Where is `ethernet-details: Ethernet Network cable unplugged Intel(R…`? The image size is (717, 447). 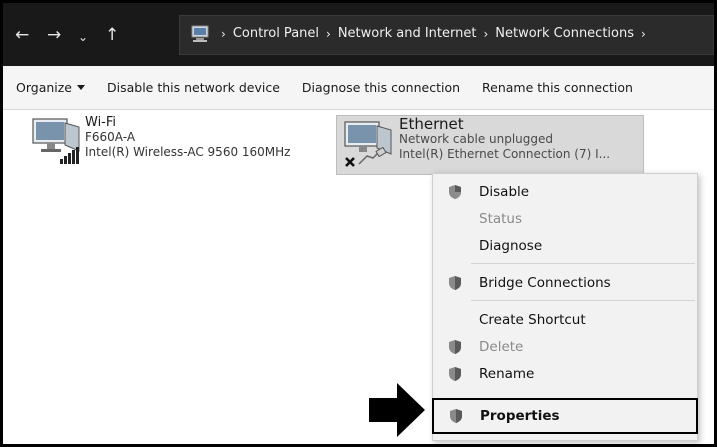
ethernet-details: Ethernet Network cable unplugged Intel(R… is located at coordinates (504, 145).